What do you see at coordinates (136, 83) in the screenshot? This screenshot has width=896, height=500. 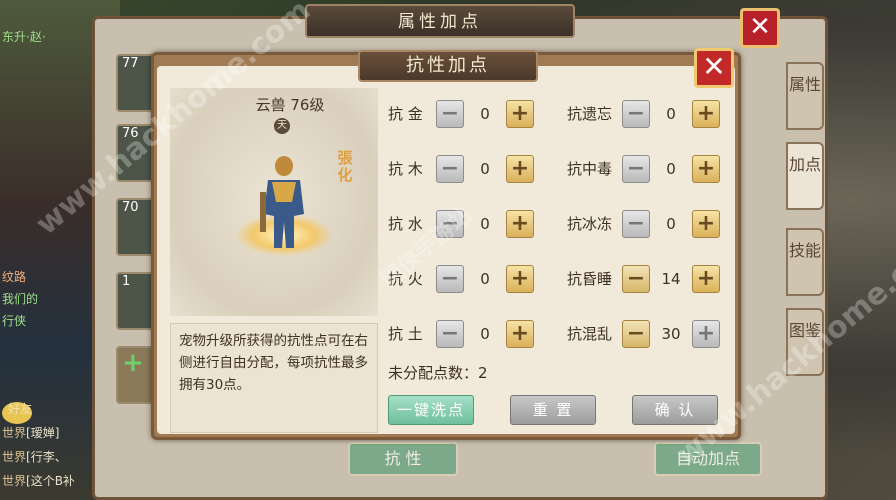 I see `pet-slot: 77` at bounding box center [136, 83].